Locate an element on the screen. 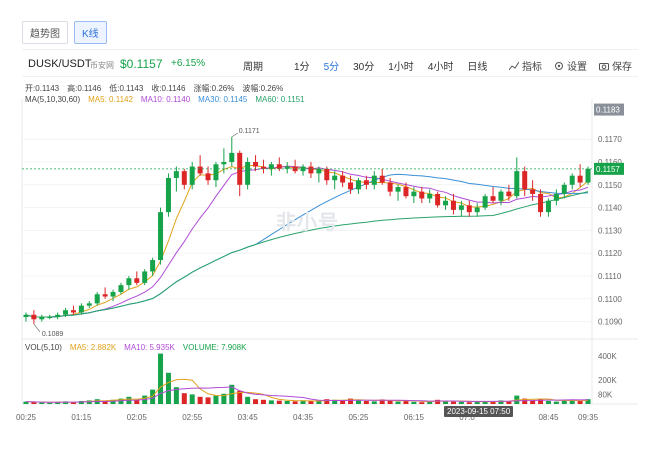 Image resolution: width=660 pixels, height=451 pixels. high-pointer is located at coordinates (235, 135).